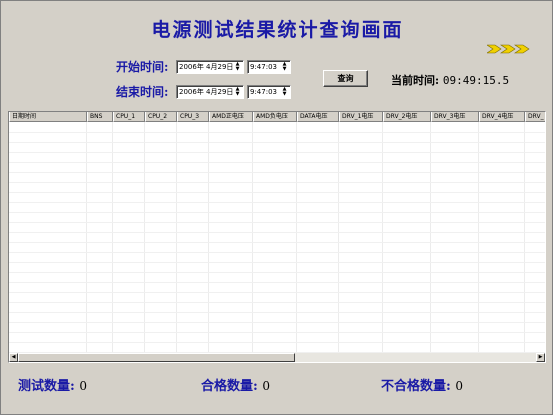 Image resolution: width=553 pixels, height=415 pixels. What do you see at coordinates (142, 67) in the screenshot?
I see `start-time-label: 开始时间:` at bounding box center [142, 67].